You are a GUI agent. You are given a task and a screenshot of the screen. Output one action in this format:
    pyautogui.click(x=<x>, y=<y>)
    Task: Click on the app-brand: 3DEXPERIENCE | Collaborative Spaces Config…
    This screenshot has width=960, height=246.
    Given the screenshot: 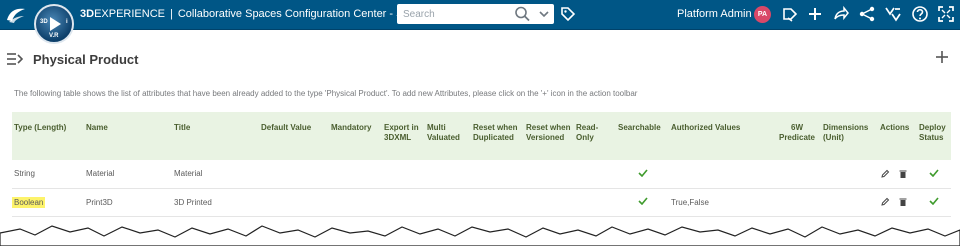 What is the action you would take?
    pyautogui.click(x=253, y=14)
    